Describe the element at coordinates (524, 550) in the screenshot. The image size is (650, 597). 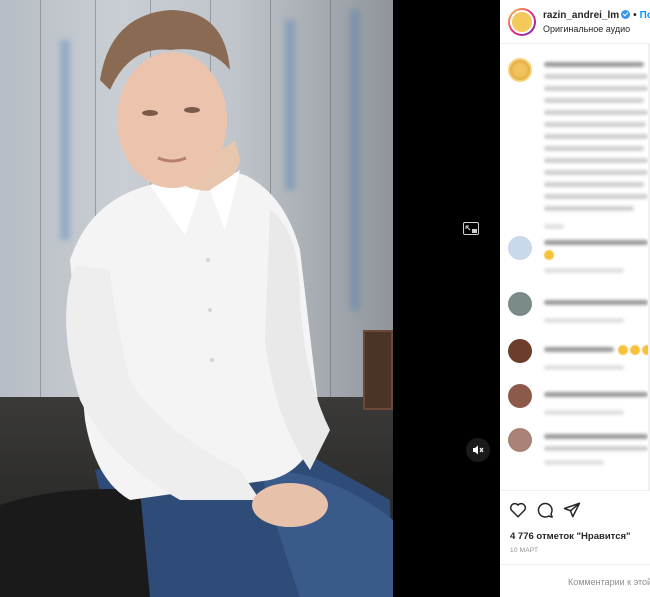
I see `post-date: 10 МАРТ` at that location.